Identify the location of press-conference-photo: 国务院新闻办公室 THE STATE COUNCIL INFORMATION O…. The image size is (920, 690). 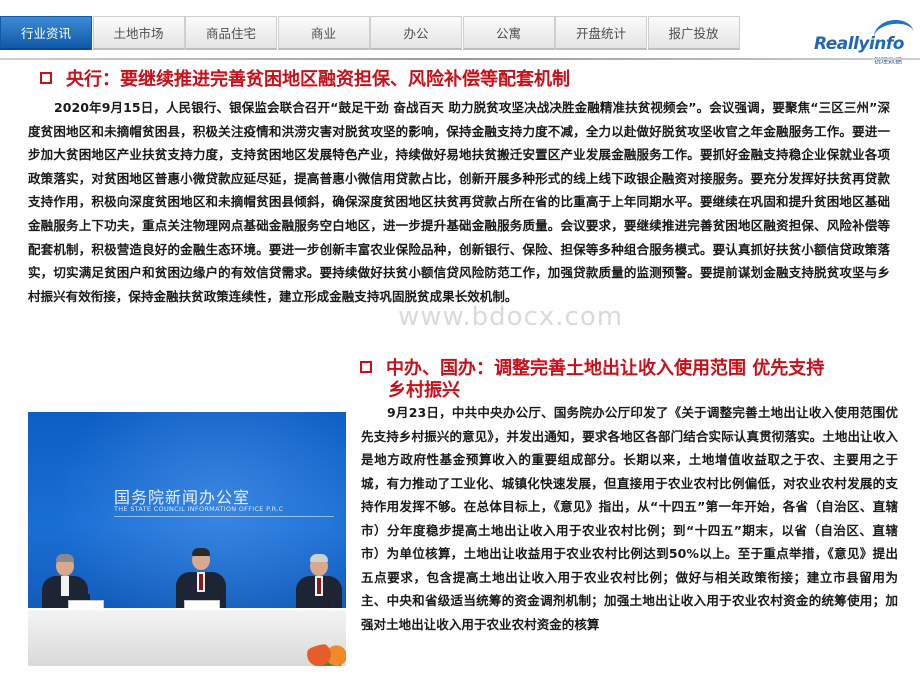
(187, 539).